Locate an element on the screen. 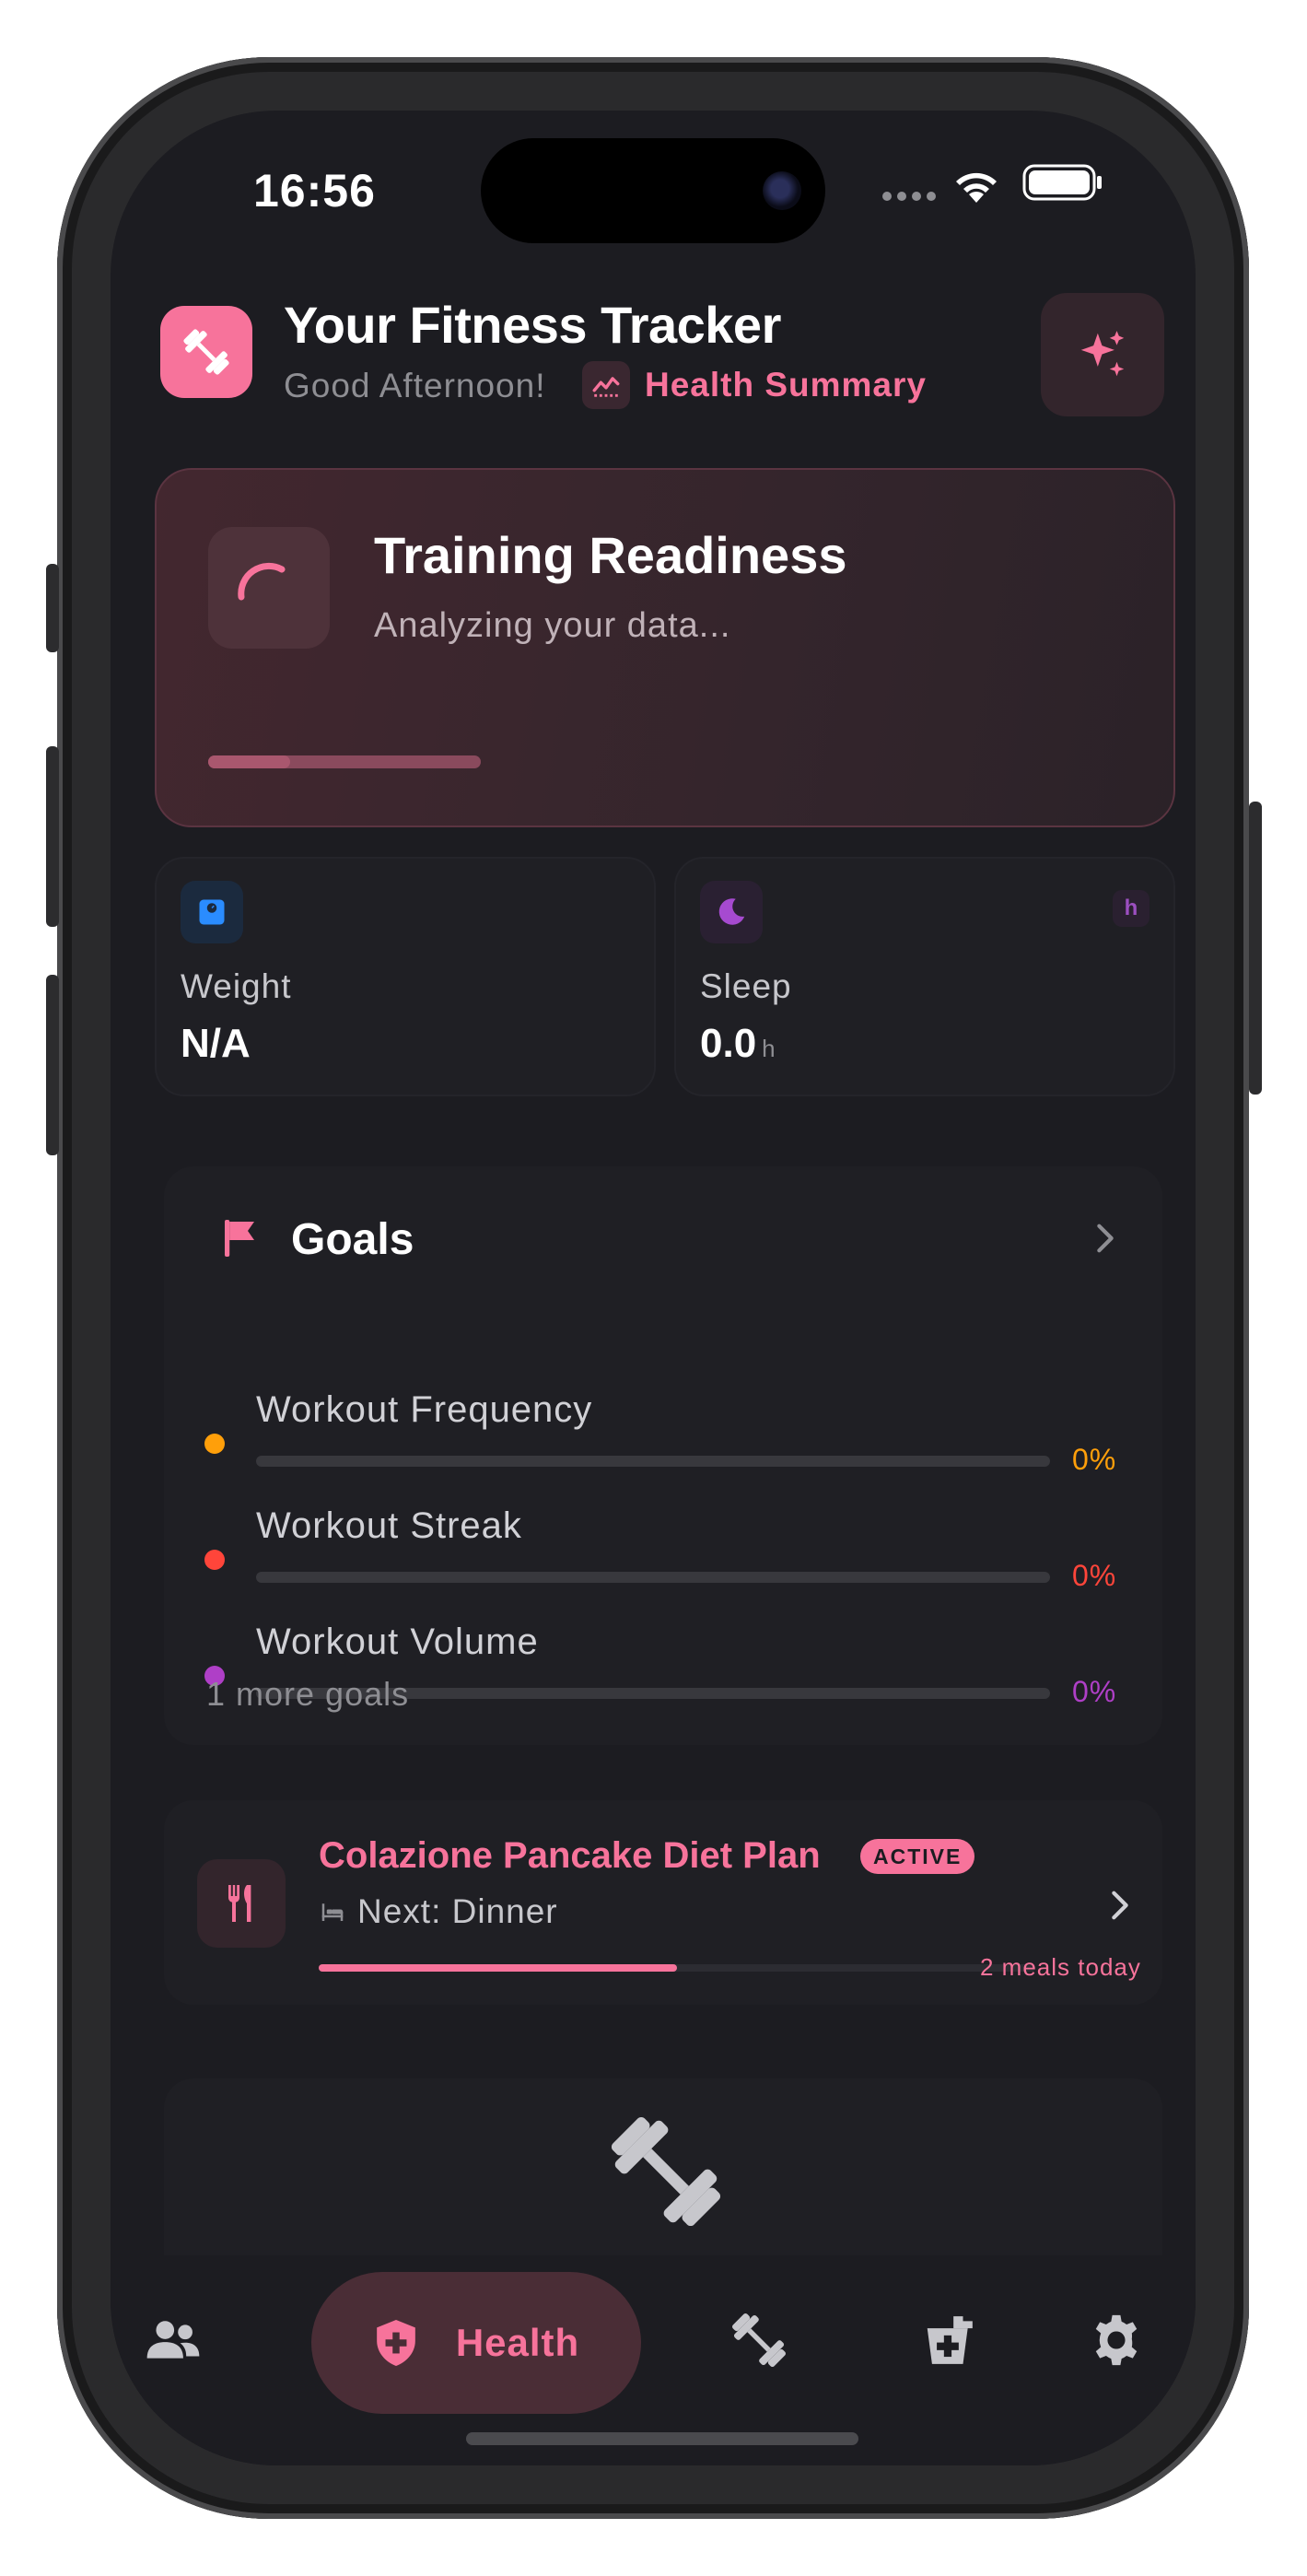  gear-icon is located at coordinates (1117, 2340).